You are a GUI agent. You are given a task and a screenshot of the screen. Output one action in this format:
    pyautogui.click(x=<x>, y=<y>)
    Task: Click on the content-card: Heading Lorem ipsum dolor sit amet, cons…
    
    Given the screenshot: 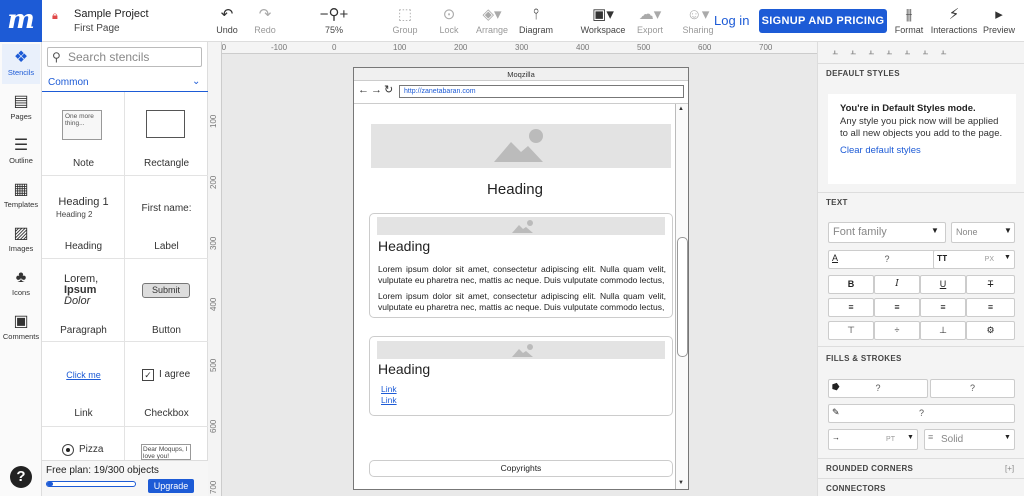 What is the action you would take?
    pyautogui.click(x=521, y=265)
    